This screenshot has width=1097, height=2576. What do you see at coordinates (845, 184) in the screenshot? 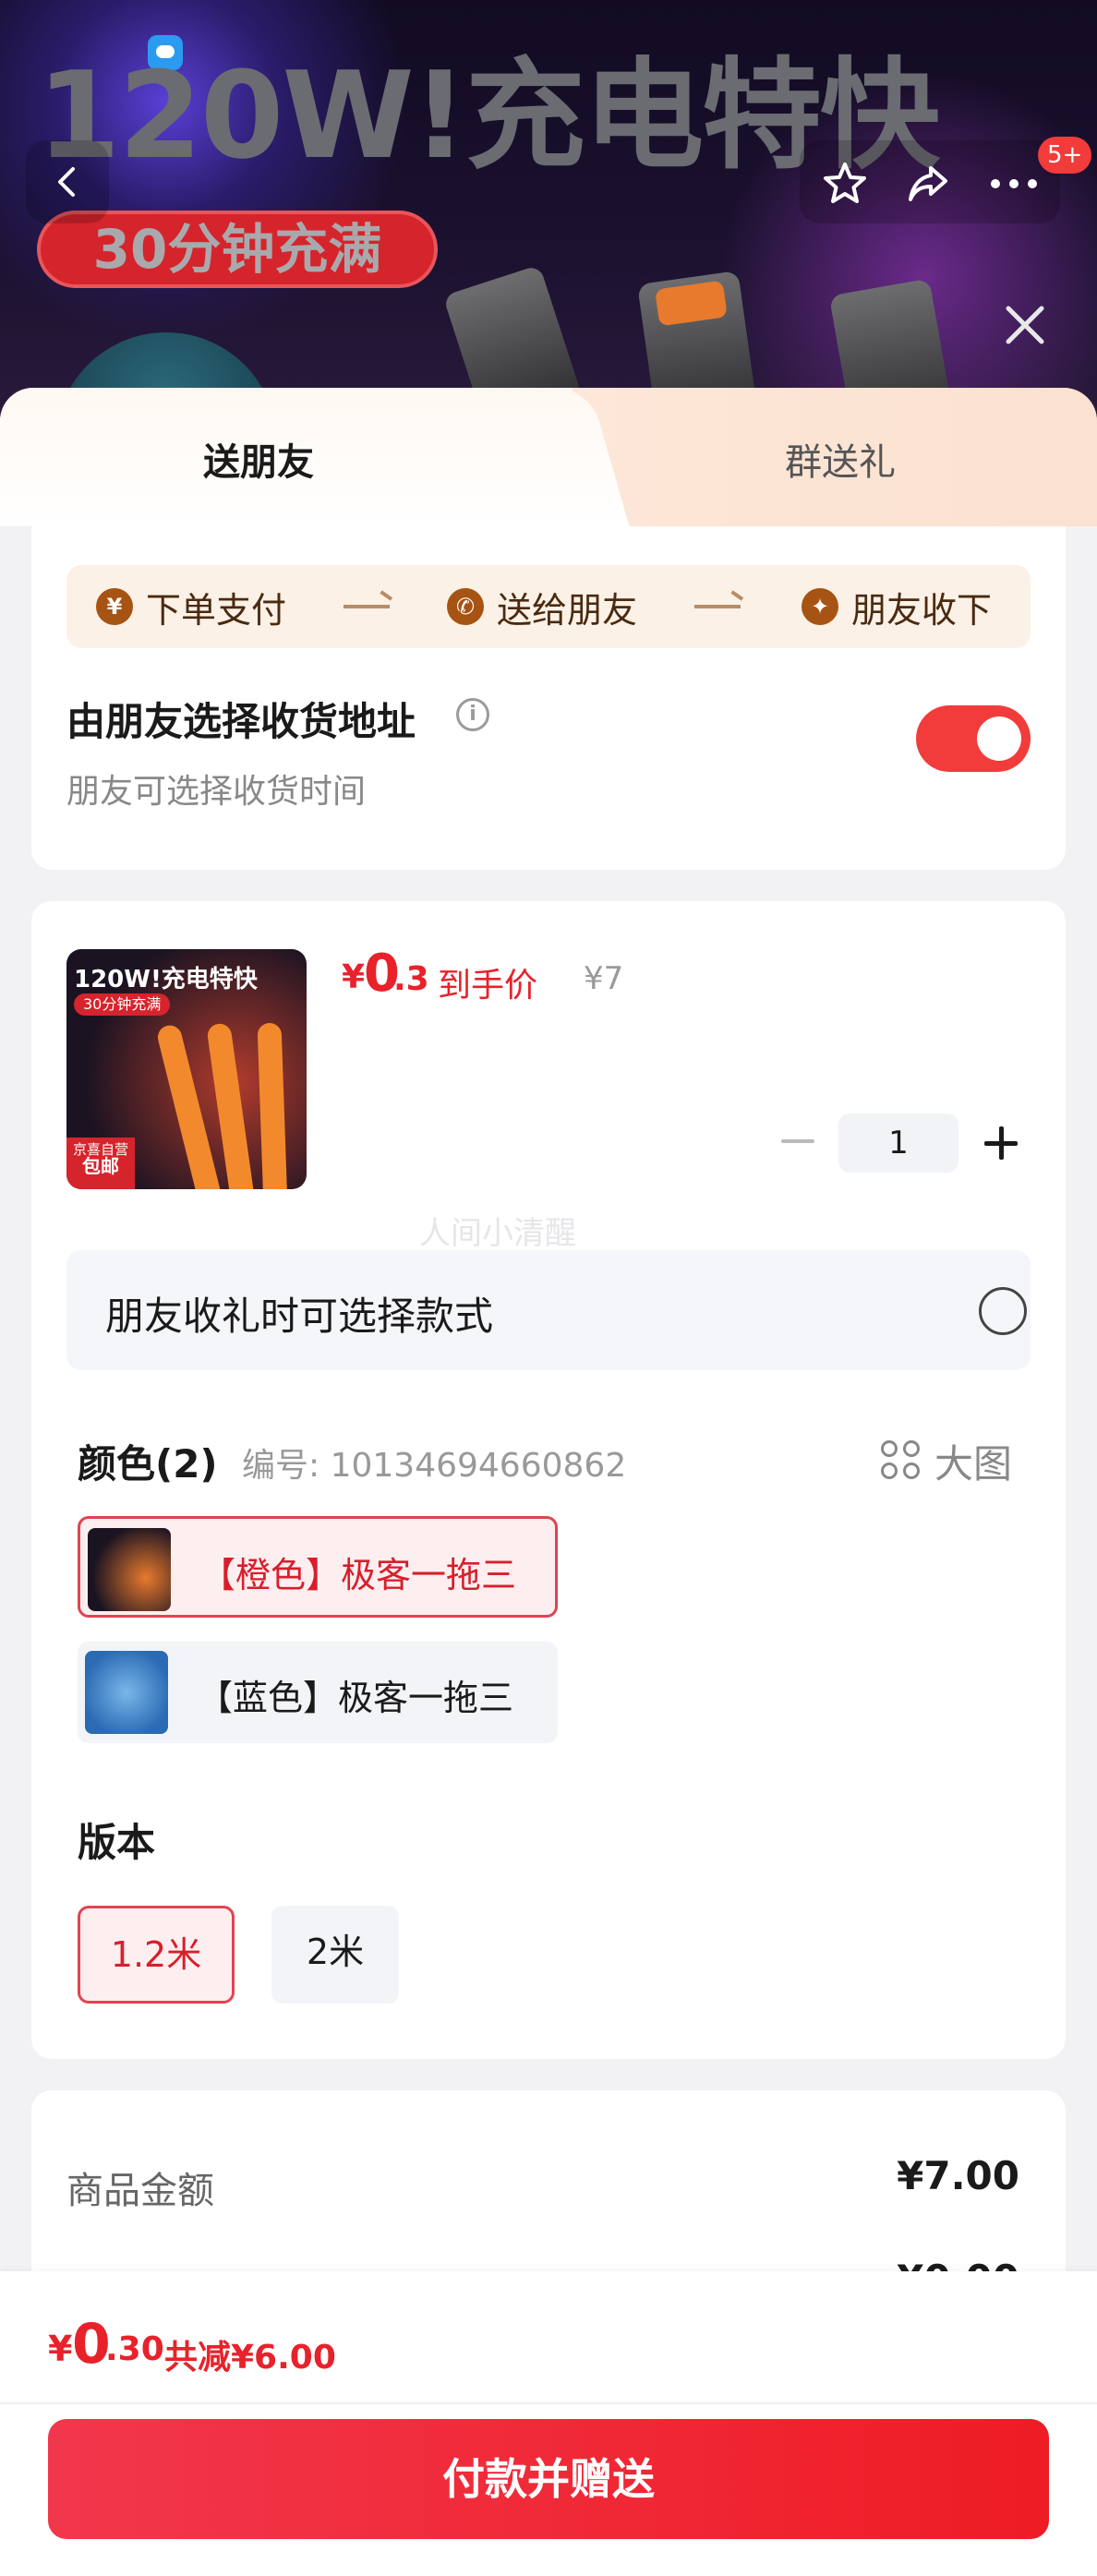
I see `star-icon` at bounding box center [845, 184].